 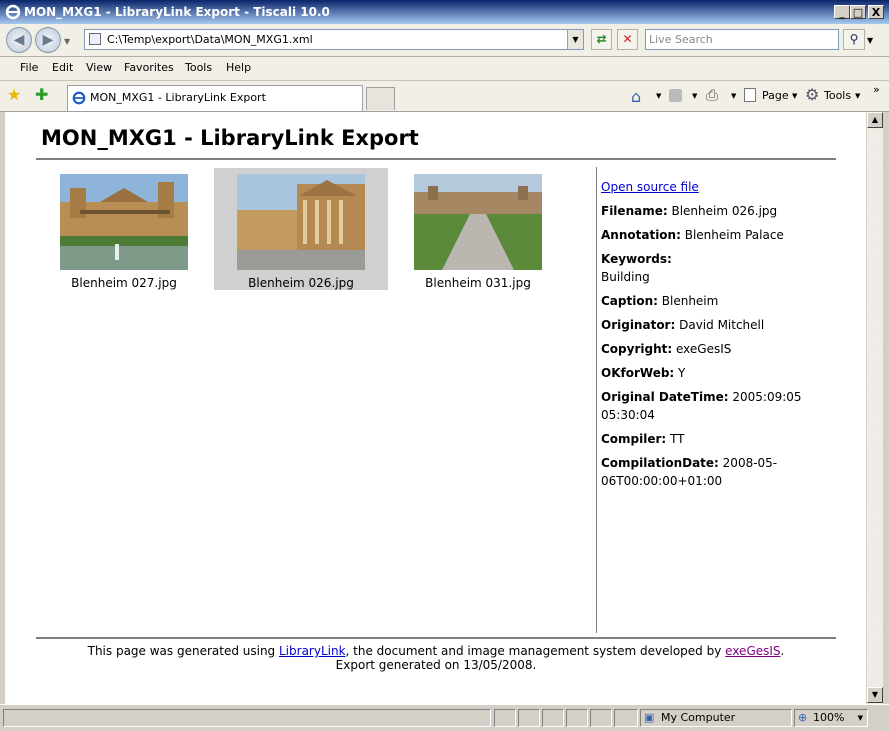 I want to click on menu-view: View, so click(x=99, y=67).